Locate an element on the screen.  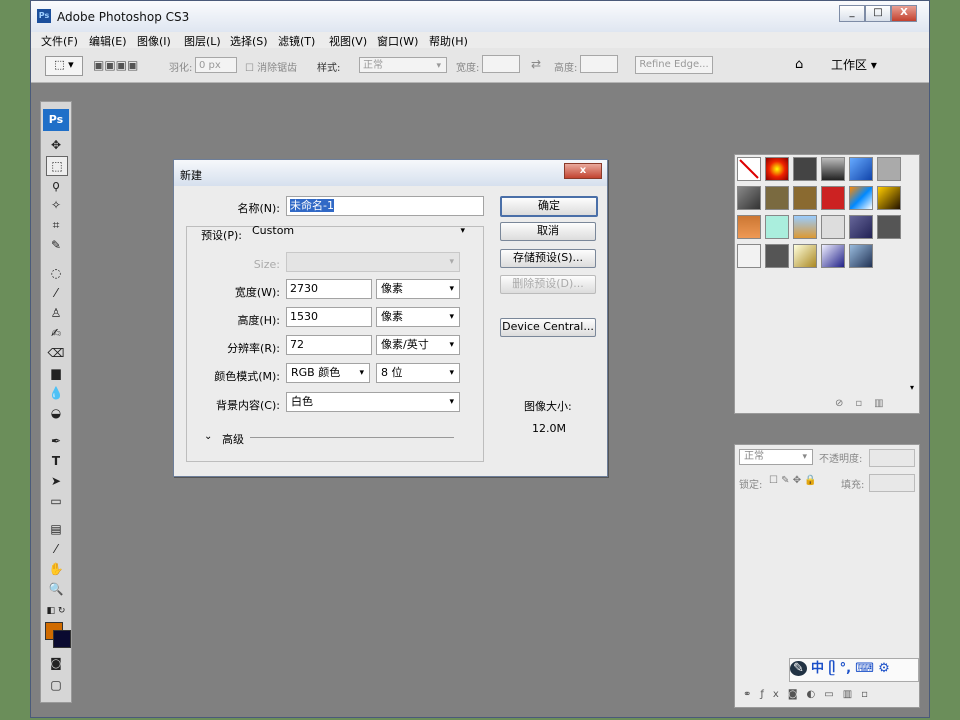
menu-image: 图像(I) is located at coordinates (154, 41).